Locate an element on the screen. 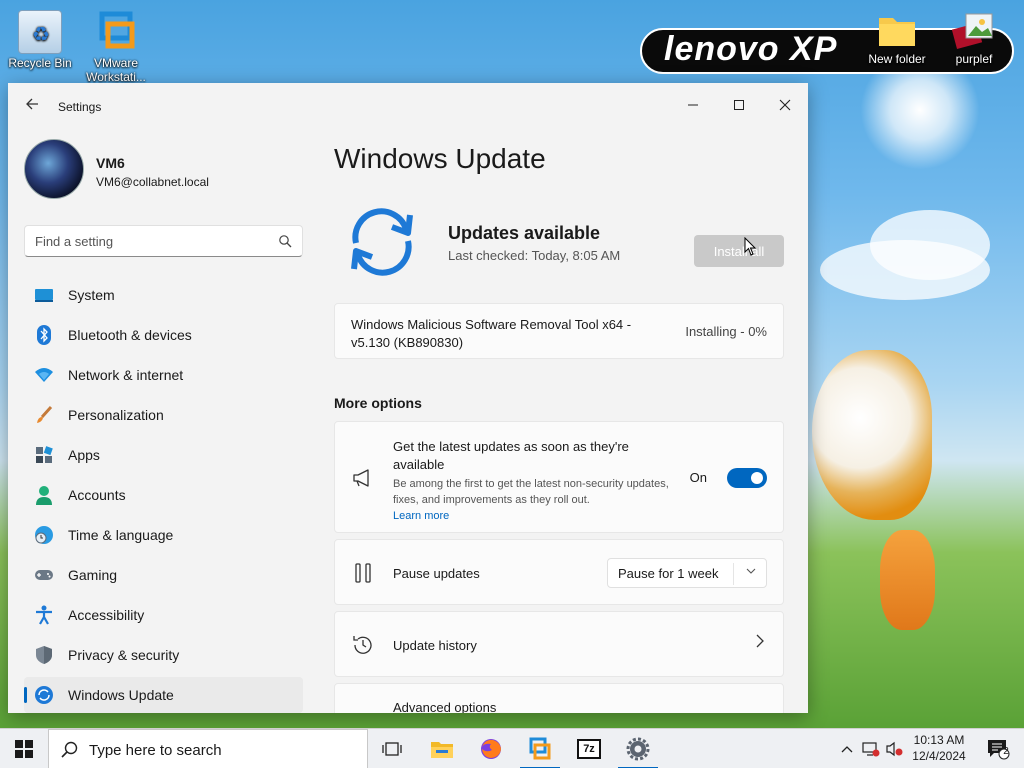  apps-icon is located at coordinates (44, 455).